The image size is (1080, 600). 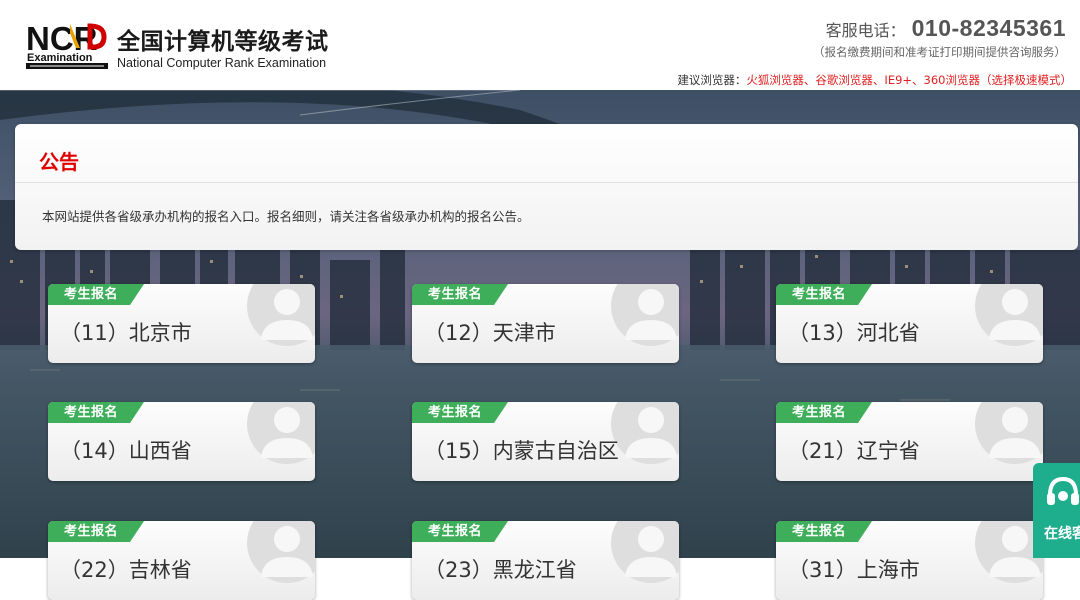 What do you see at coordinates (909, 80) in the screenshot?
I see `browser-tip-list: 火狐浏览器、谷歌浏览器、IE9+、360浏览器（选择极速模式）` at bounding box center [909, 80].